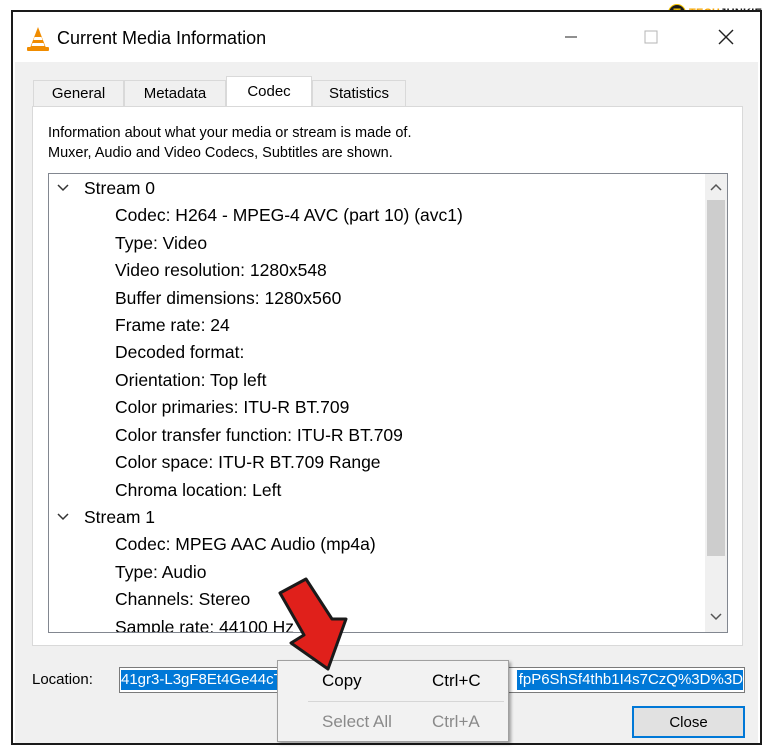  What do you see at coordinates (456, 680) in the screenshot?
I see `menu-item-shortcut: Ctrl+C` at bounding box center [456, 680].